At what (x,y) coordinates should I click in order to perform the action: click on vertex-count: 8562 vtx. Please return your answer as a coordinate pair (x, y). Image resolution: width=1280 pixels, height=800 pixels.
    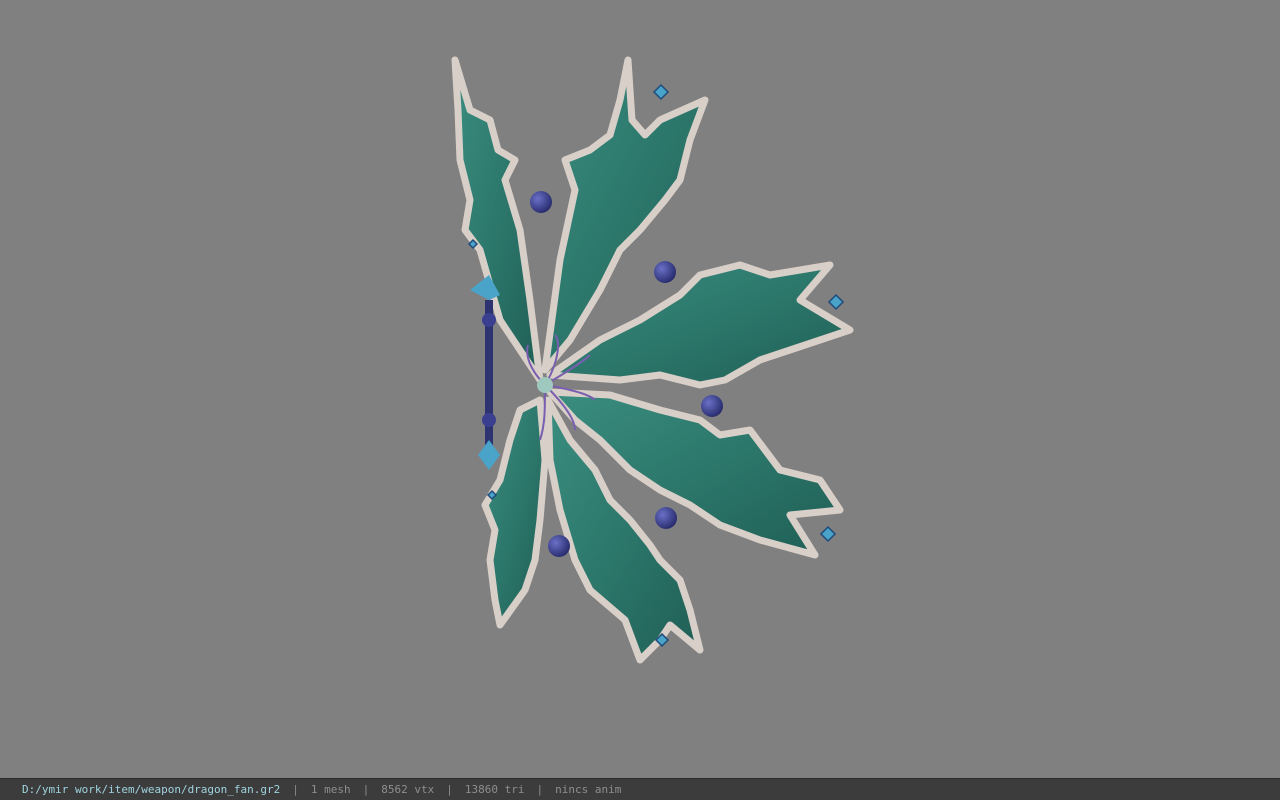
    Looking at the image, I should click on (408, 789).